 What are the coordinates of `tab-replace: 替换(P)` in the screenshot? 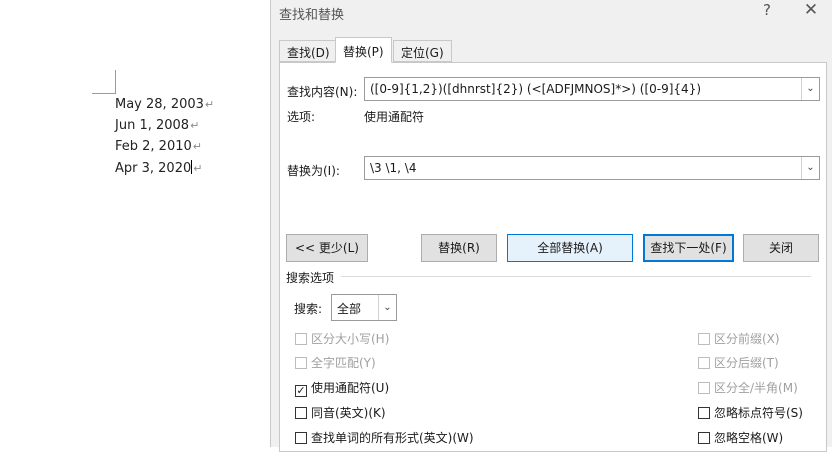 It's located at (363, 50).